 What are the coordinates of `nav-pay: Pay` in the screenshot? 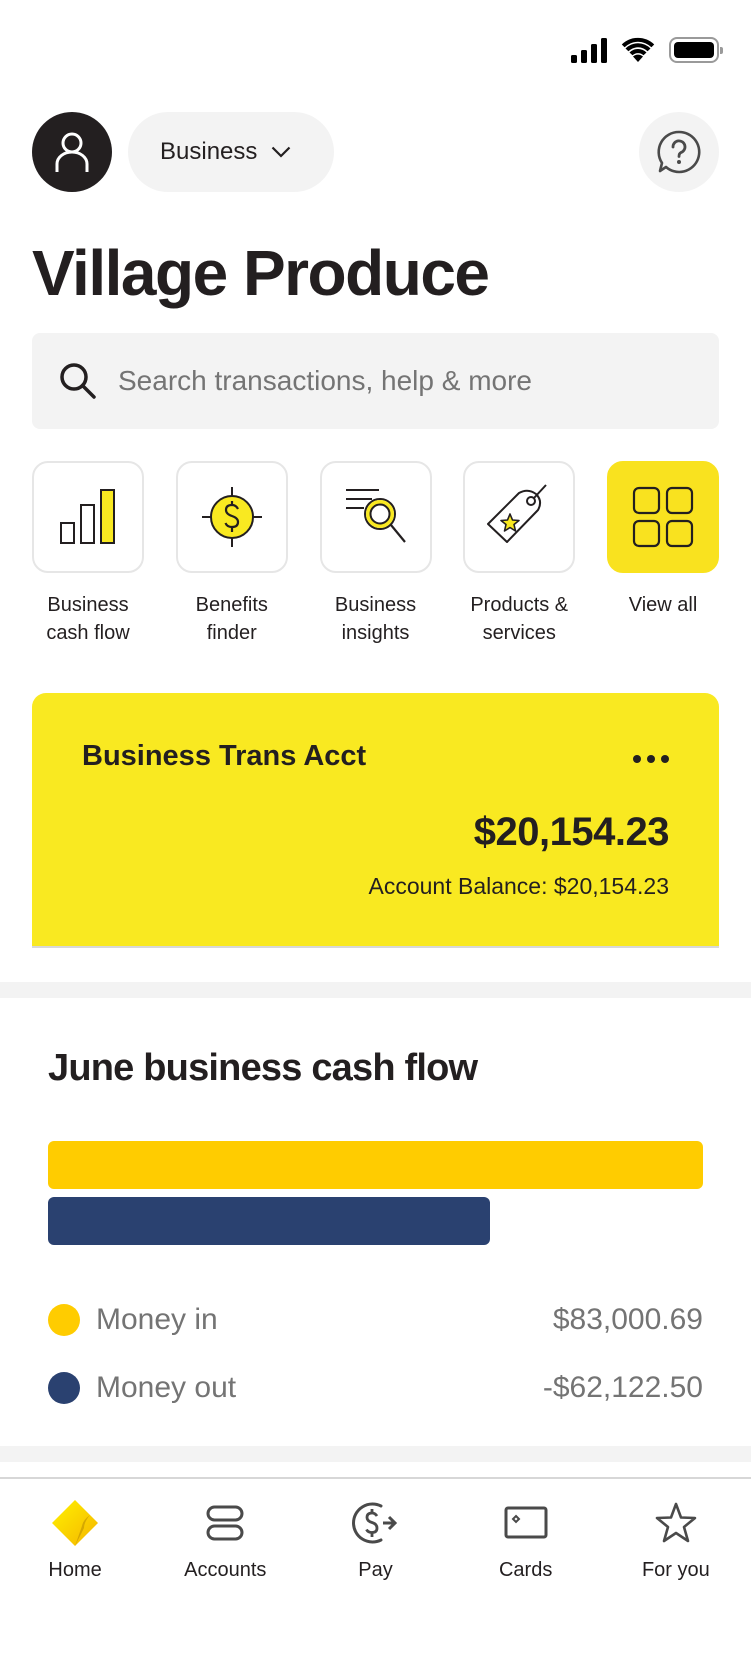 It's located at (375, 1538).